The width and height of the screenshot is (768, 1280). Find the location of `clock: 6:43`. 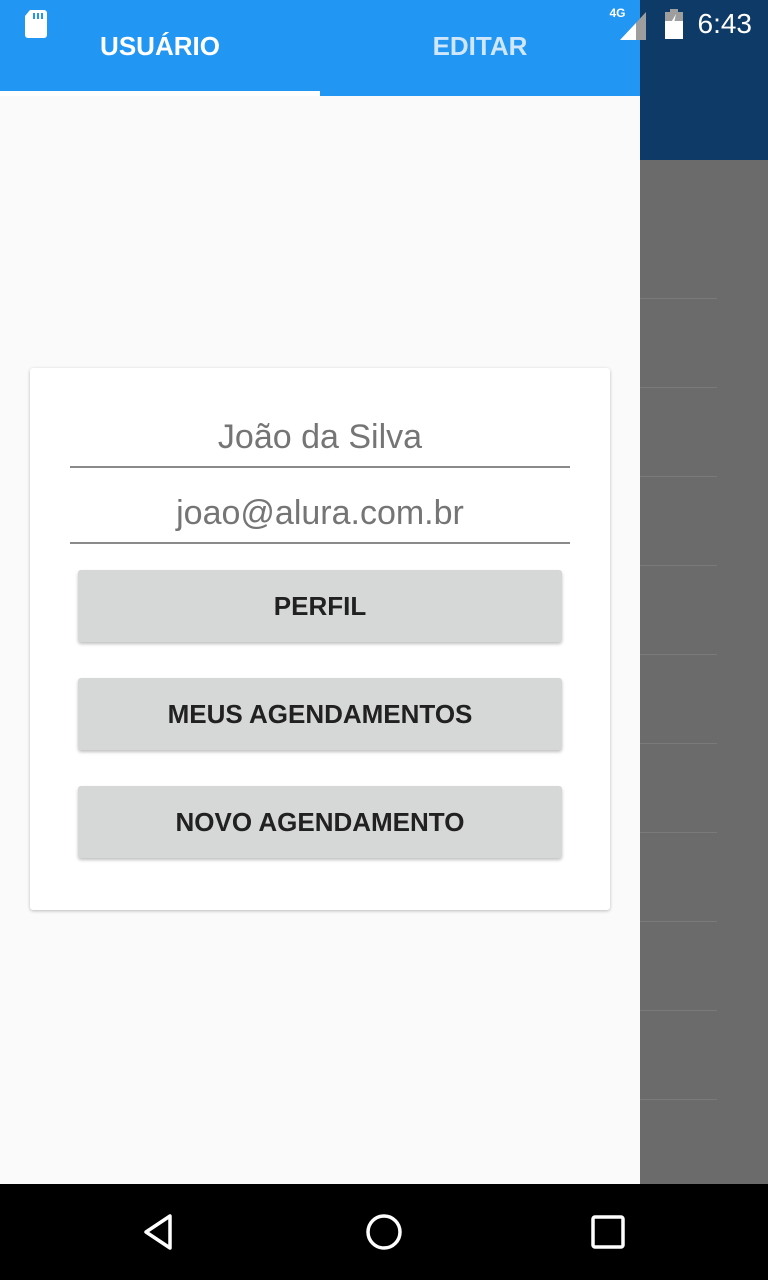

clock: 6:43 is located at coordinates (725, 23).